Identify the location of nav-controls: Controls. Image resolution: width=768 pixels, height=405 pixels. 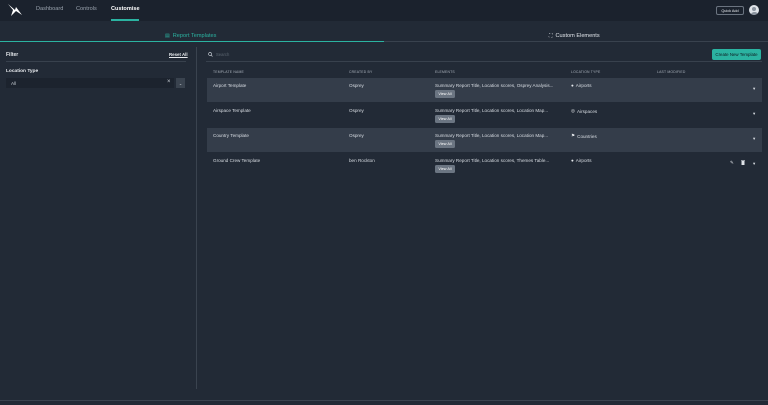
(86, 9).